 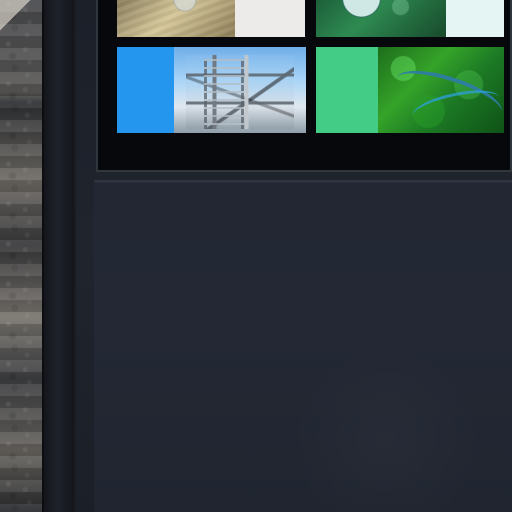 I want to click on tile-forest, so click(x=410, y=90).